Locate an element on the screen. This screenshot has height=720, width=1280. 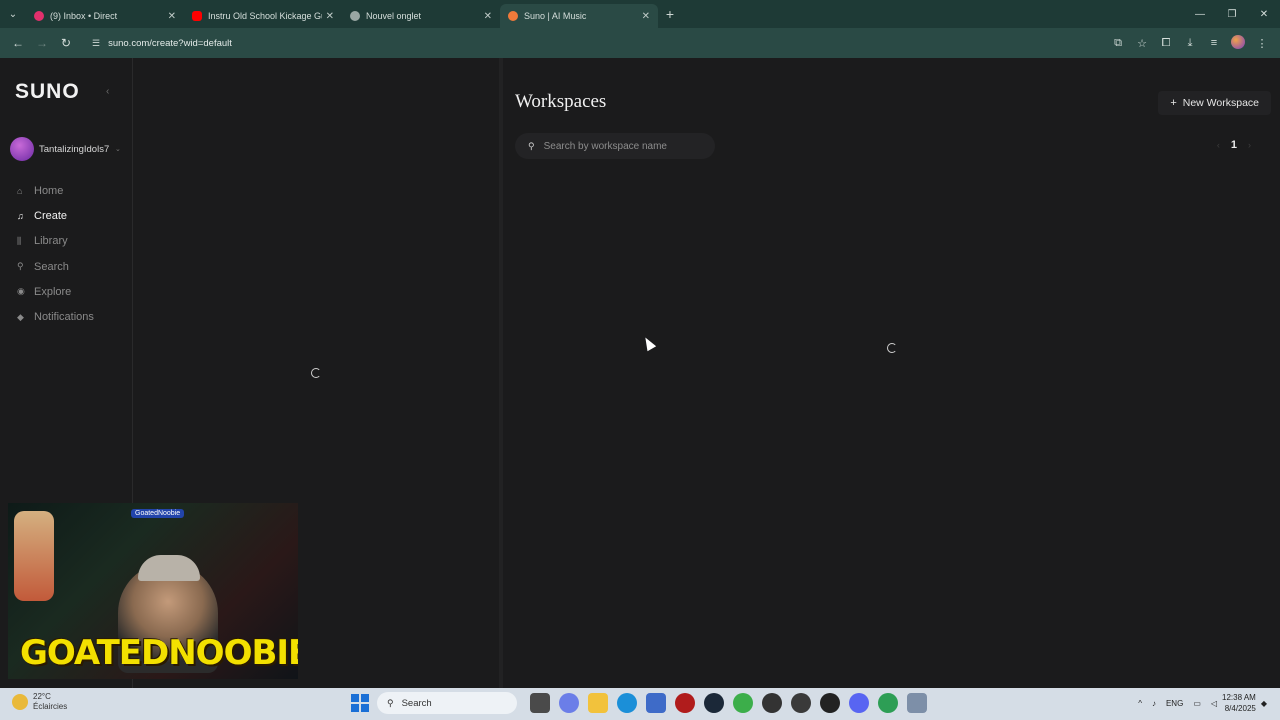
sidebar-item-explore: ◉ Explore is located at coordinates (55, 291).